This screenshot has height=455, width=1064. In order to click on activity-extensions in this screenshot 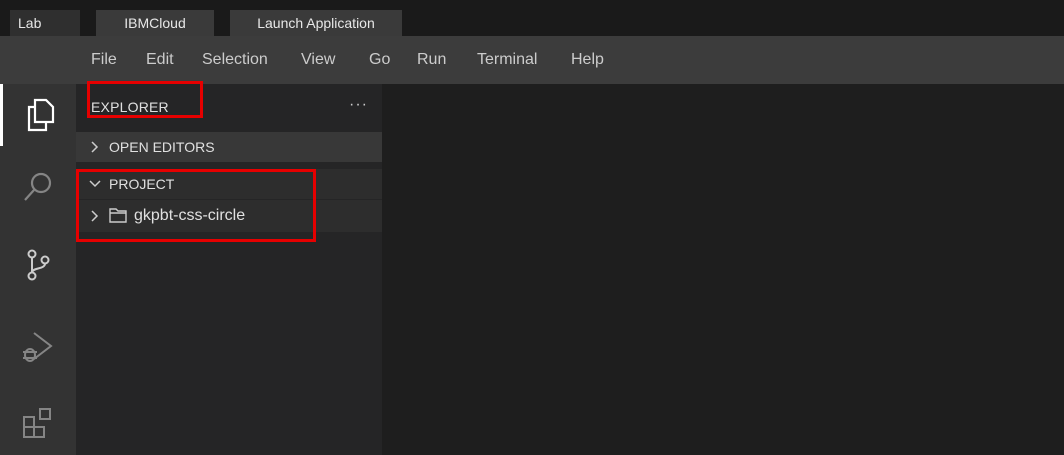, I will do `click(38, 423)`.